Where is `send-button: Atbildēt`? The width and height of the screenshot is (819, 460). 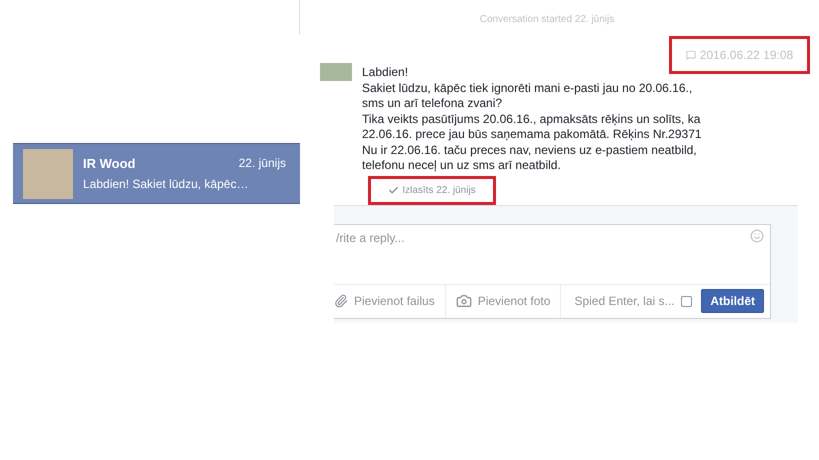 send-button: Atbildēt is located at coordinates (732, 301).